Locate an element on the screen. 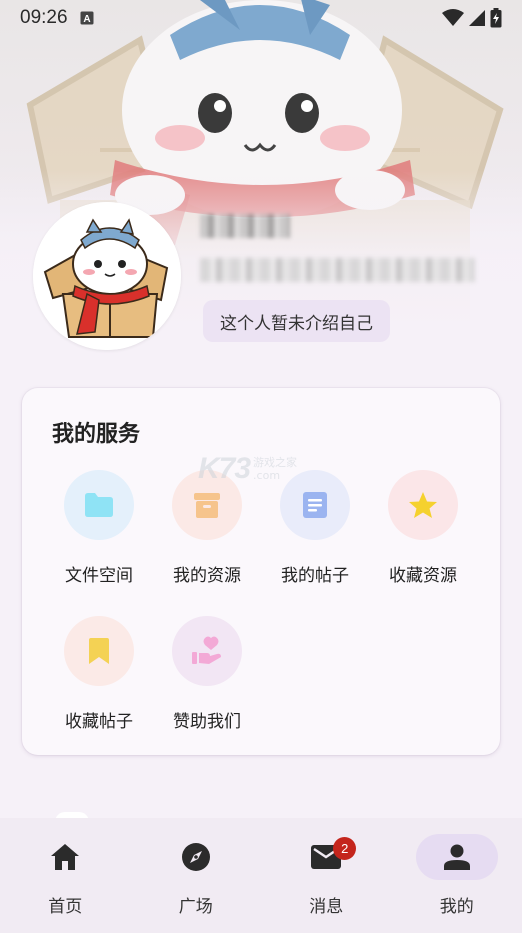 This screenshot has width=522, height=933. archive-box-icon is located at coordinates (207, 505).